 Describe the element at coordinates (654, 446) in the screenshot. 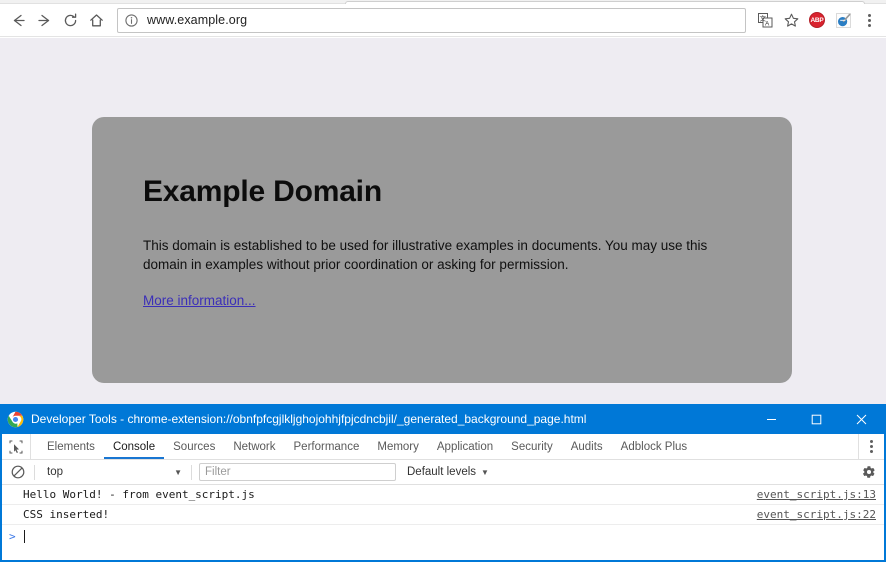

I see `tab-adblock-plus: Adblock Plus` at that location.